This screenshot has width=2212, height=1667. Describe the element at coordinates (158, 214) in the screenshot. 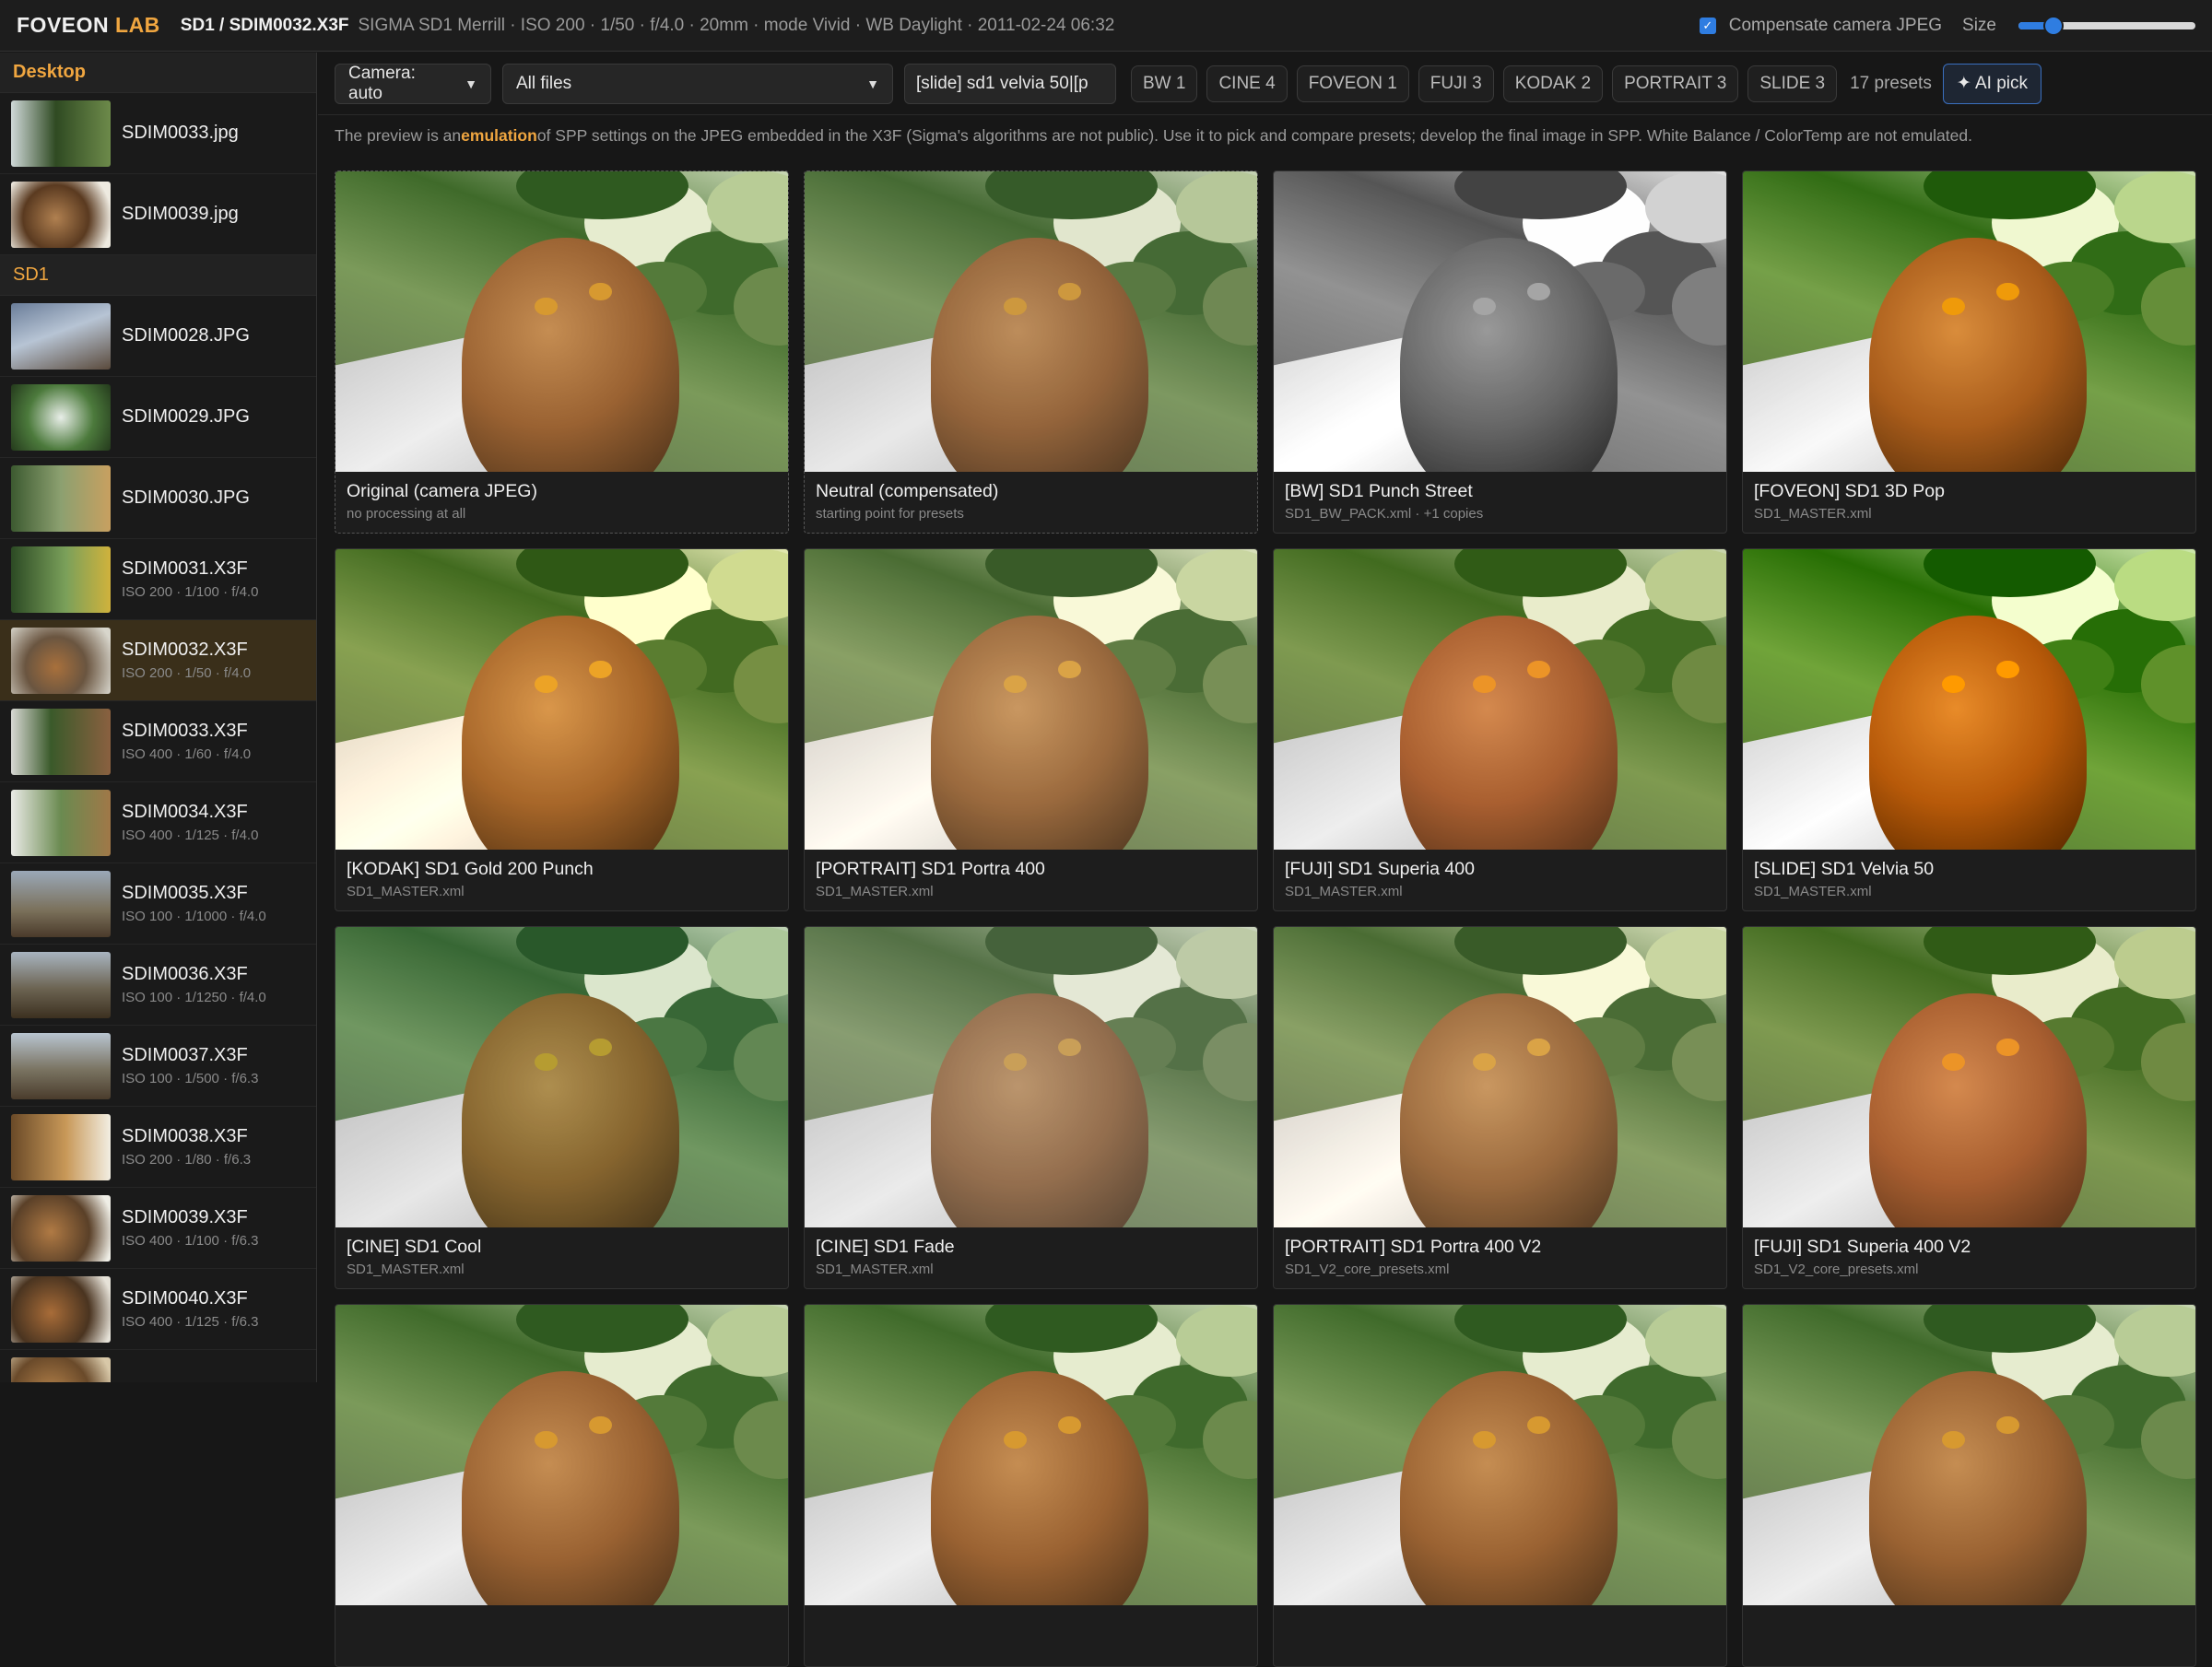

I see `file-list-item: SDIM0039.jpg` at that location.